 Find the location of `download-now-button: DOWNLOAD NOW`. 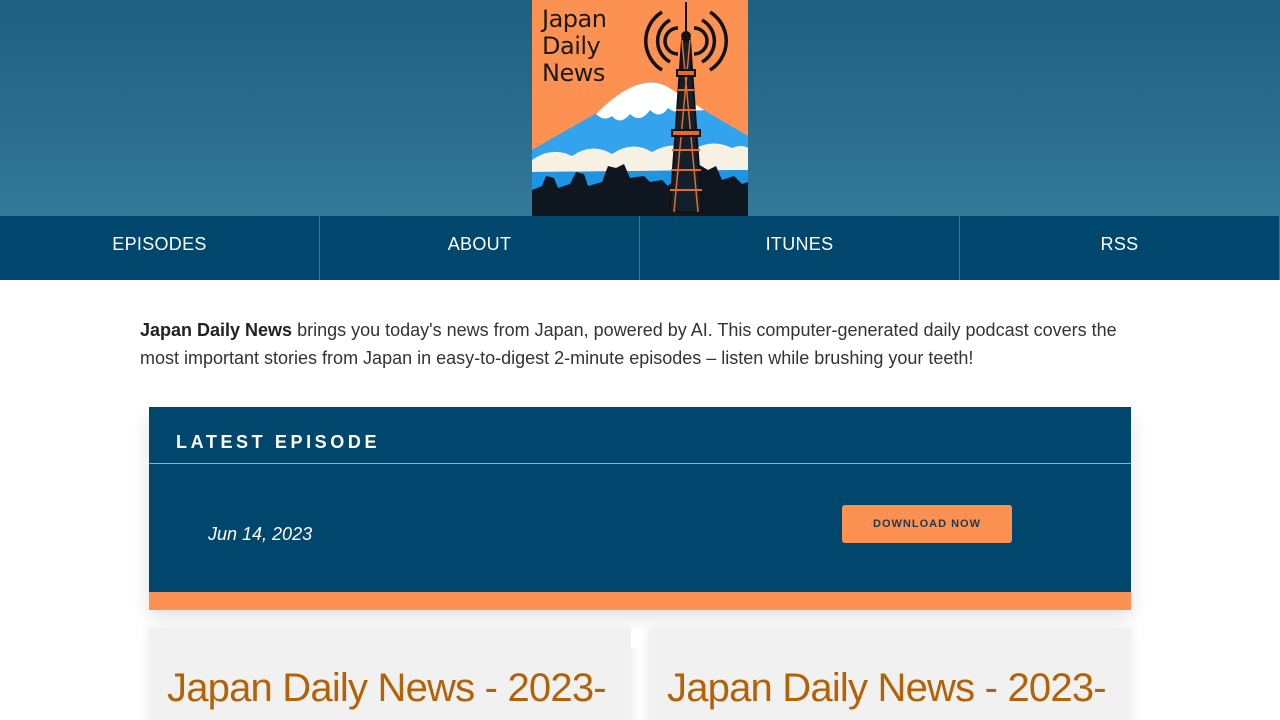

download-now-button: DOWNLOAD NOW is located at coordinates (927, 524).